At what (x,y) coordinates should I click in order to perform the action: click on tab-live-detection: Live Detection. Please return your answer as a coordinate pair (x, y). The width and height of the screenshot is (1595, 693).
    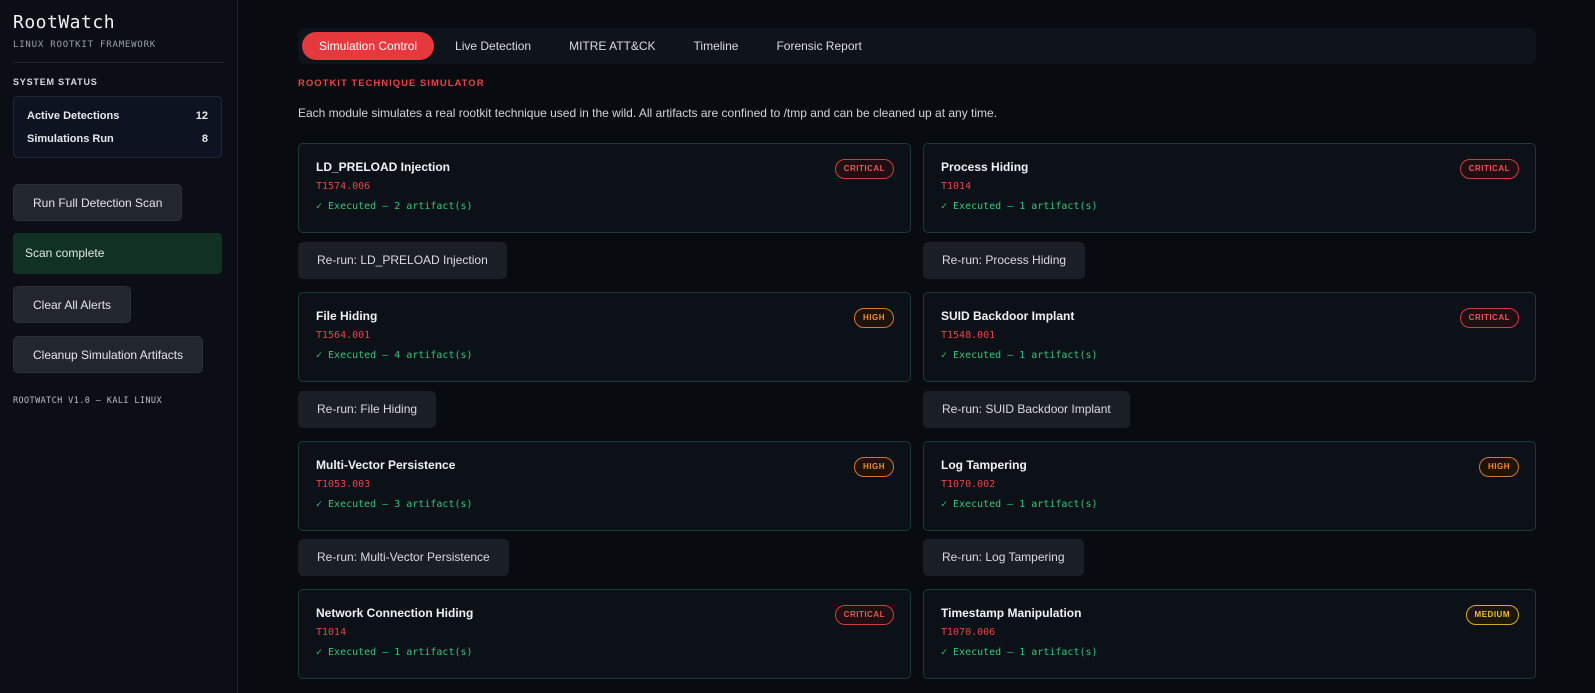
    Looking at the image, I should click on (493, 46).